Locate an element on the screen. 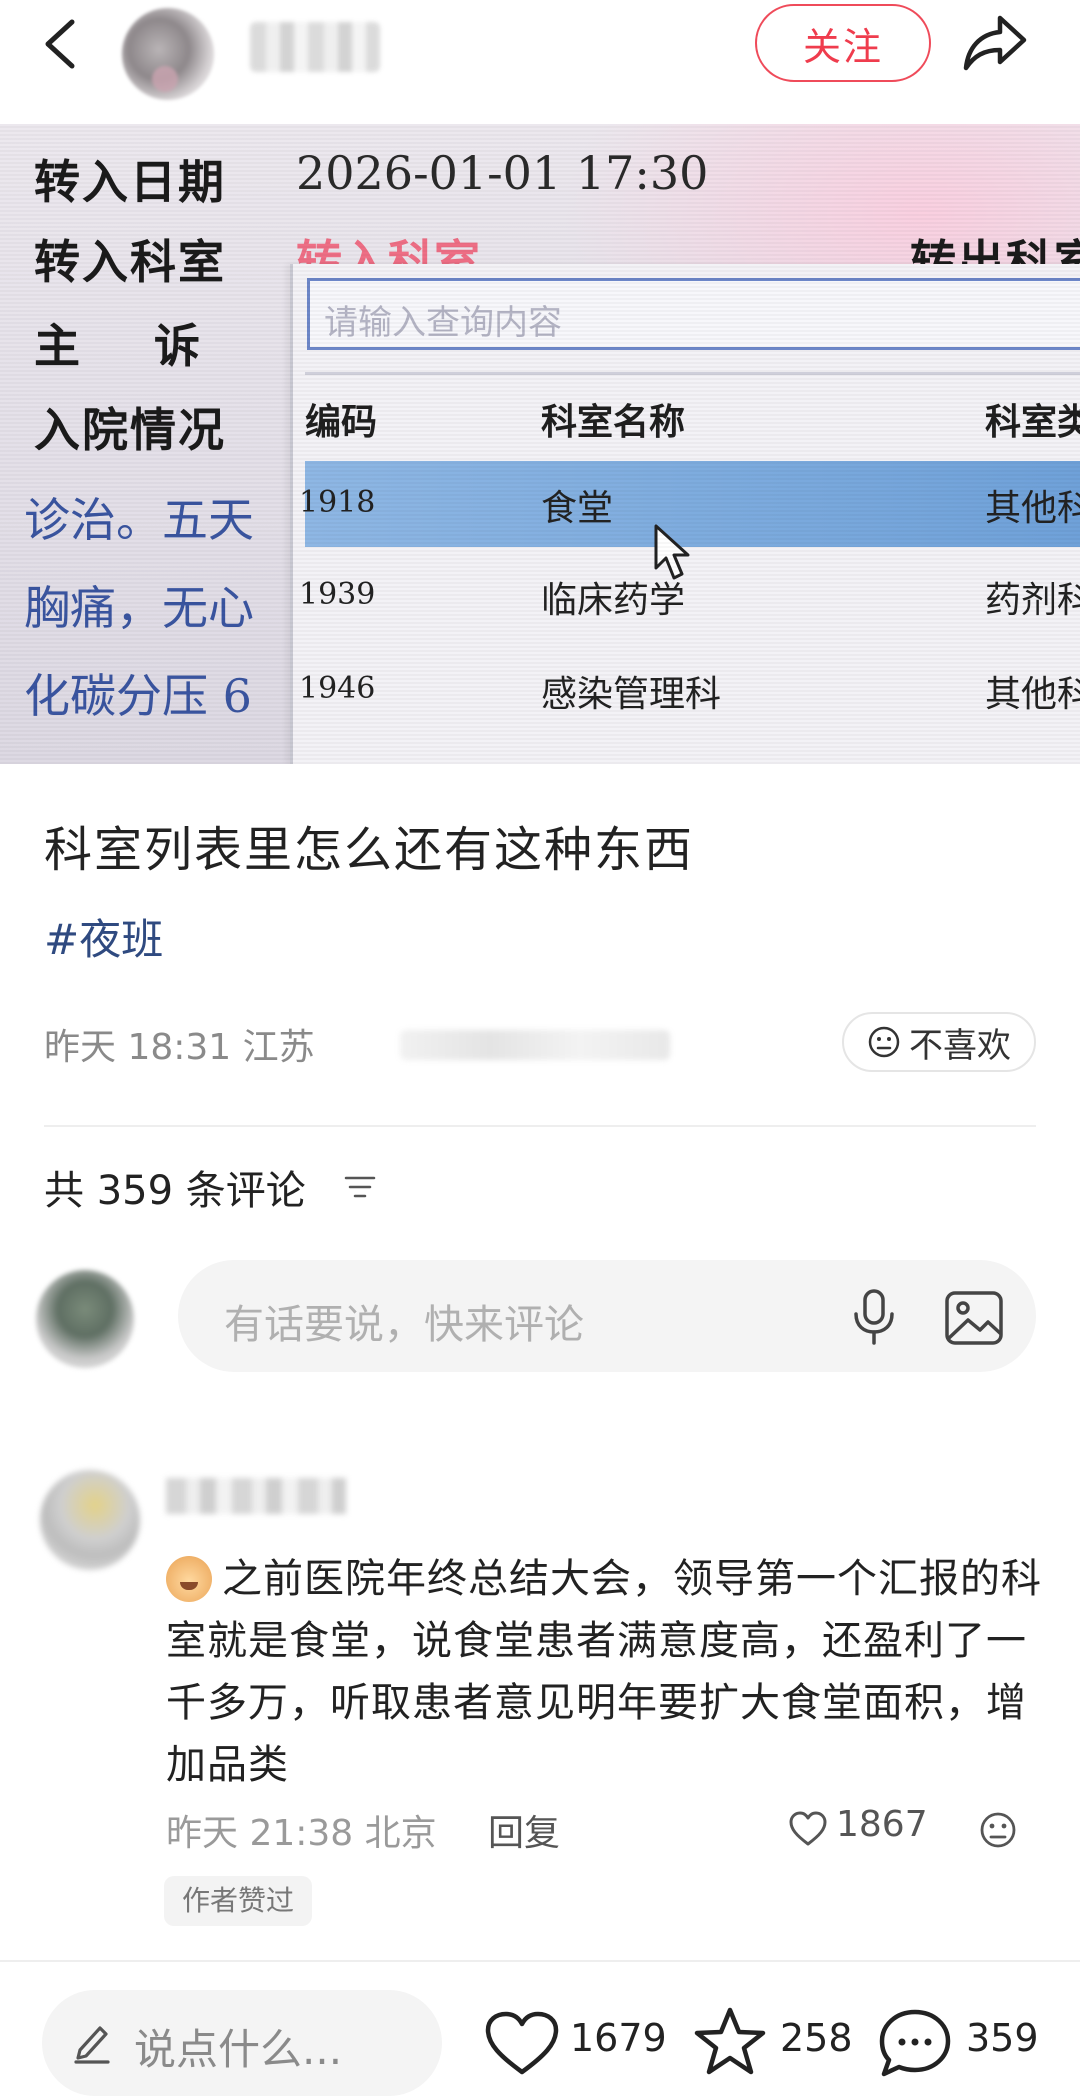  row-code: 1918 is located at coordinates (337, 502).